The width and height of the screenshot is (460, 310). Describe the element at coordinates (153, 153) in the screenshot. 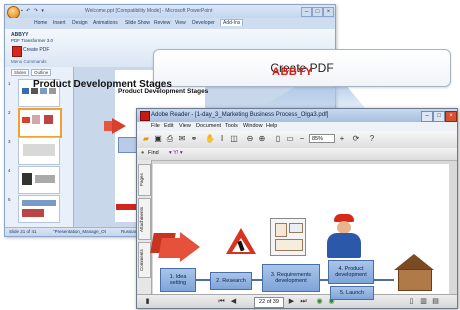

I see `find-button: Find` at that location.